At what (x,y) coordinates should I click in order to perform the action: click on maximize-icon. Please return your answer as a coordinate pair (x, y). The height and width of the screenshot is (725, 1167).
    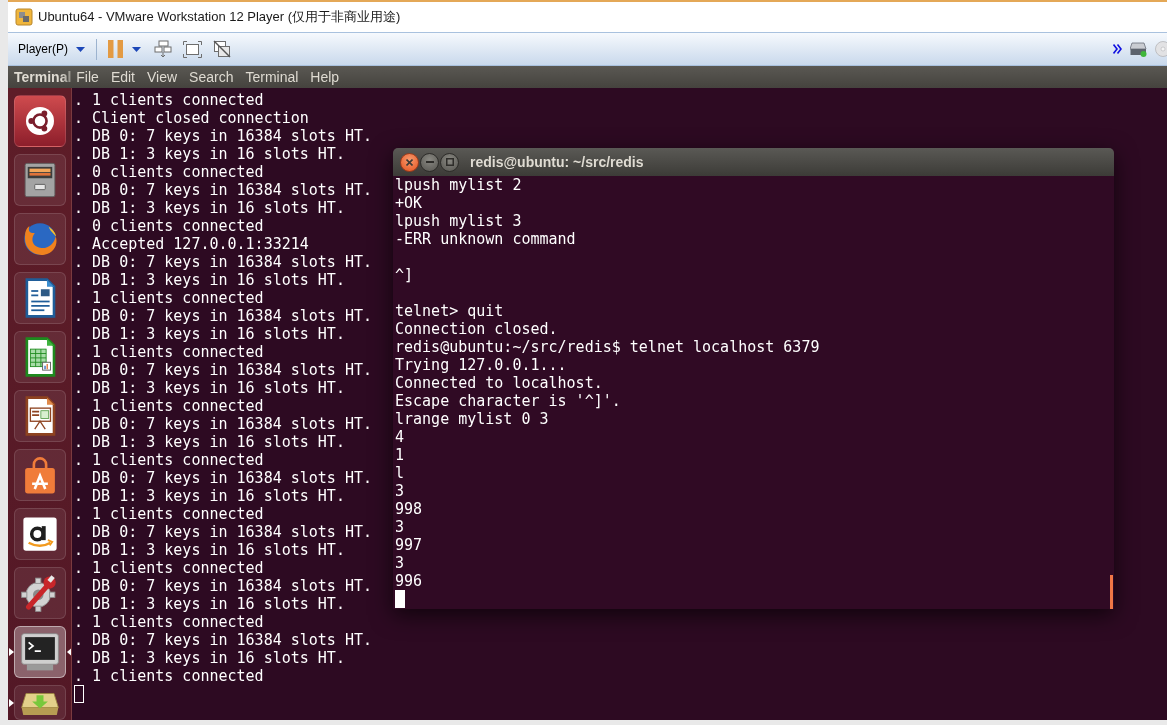
    Looking at the image, I should click on (449, 162).